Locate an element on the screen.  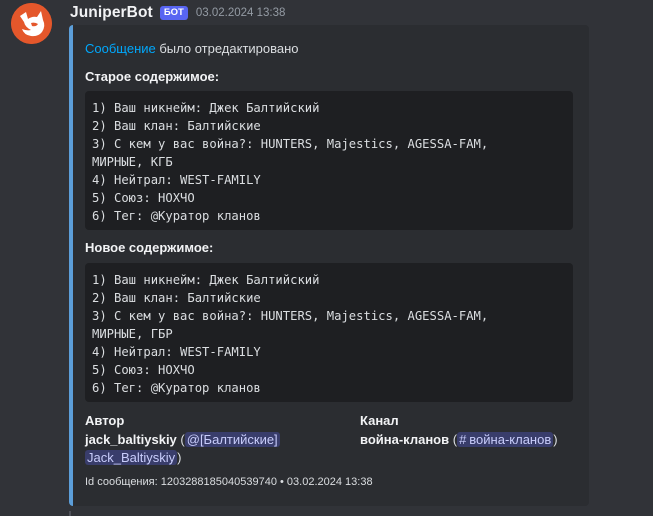
code-line: МИРНЫЕ, ГБР is located at coordinates (132, 334).